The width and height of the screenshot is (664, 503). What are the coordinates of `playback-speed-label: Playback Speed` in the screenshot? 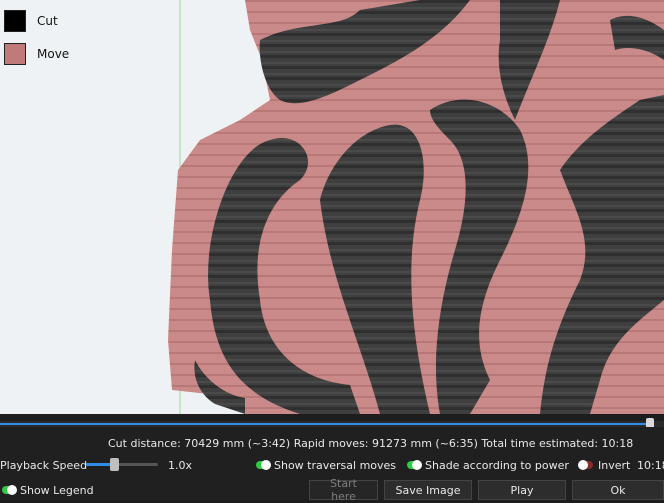 It's located at (44, 465).